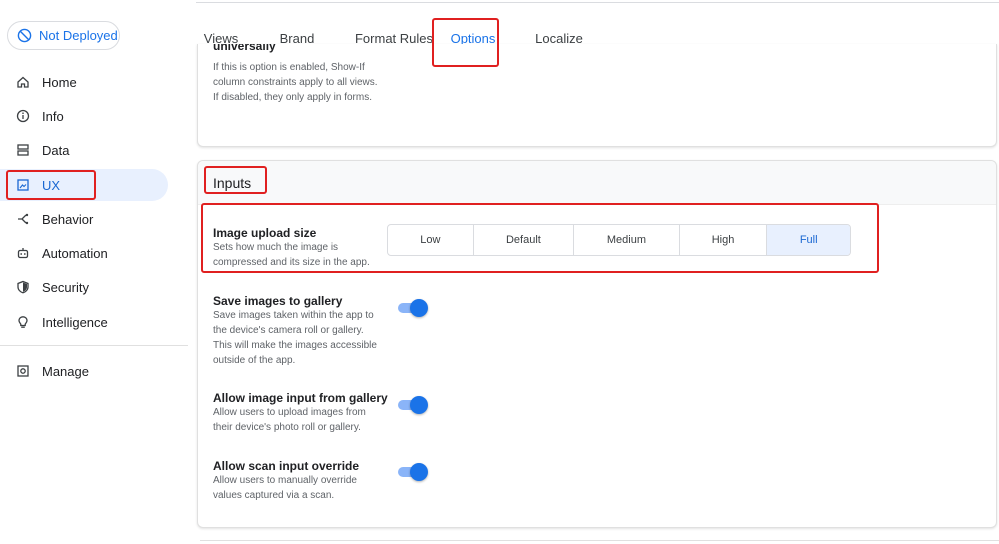  What do you see at coordinates (84, 185) in the screenshot?
I see `sidebar-item-ux: UX` at bounding box center [84, 185].